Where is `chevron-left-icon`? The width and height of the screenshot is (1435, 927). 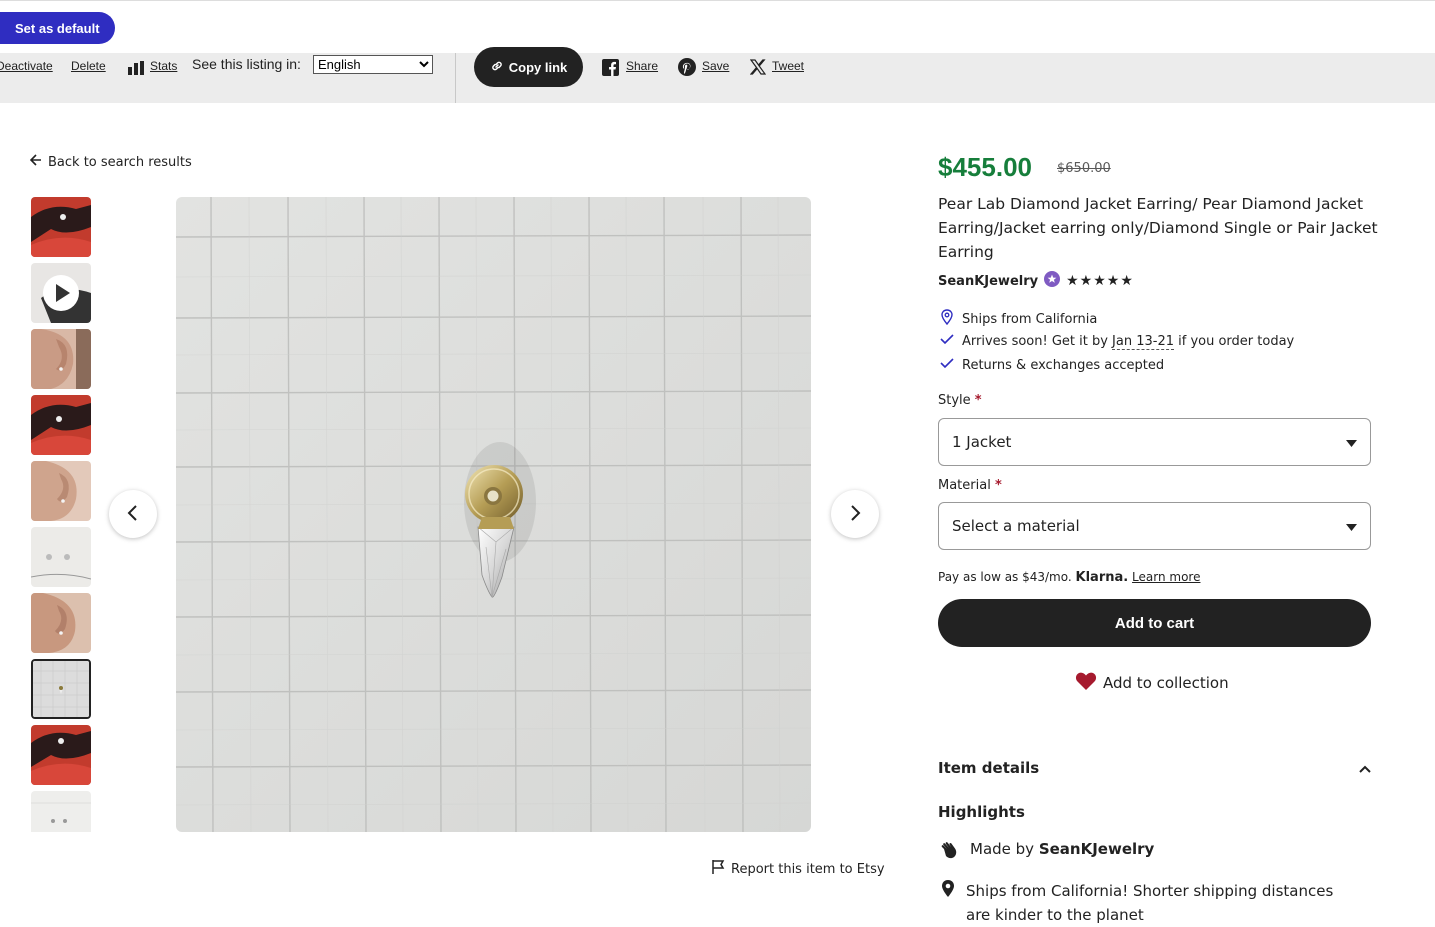 chevron-left-icon is located at coordinates (133, 514).